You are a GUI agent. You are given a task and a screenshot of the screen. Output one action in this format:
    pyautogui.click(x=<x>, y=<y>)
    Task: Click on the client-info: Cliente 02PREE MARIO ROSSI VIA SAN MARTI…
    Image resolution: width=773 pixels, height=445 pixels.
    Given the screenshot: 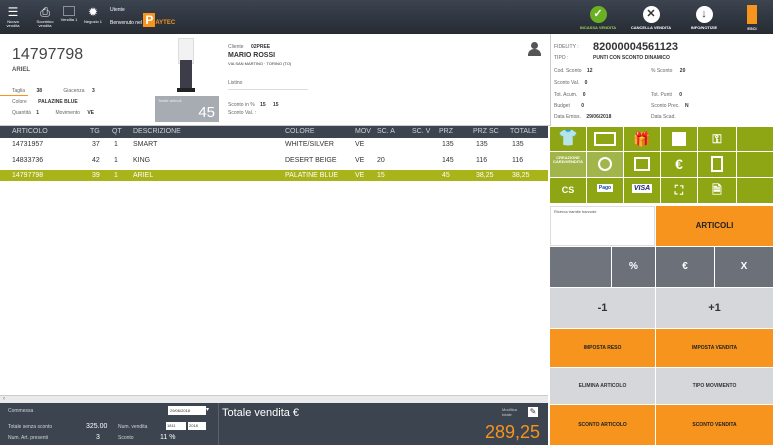 What is the action you would take?
    pyautogui.click(x=260, y=55)
    